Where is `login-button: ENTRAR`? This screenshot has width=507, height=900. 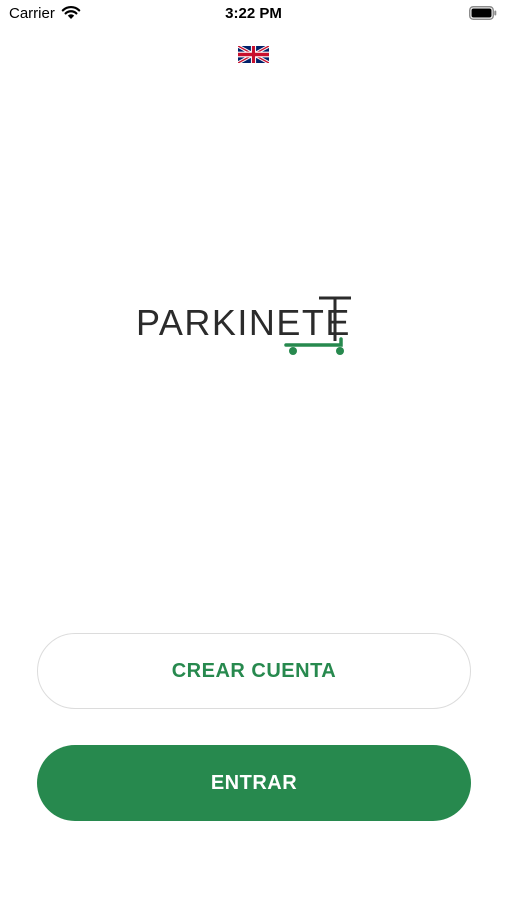 login-button: ENTRAR is located at coordinates (254, 783).